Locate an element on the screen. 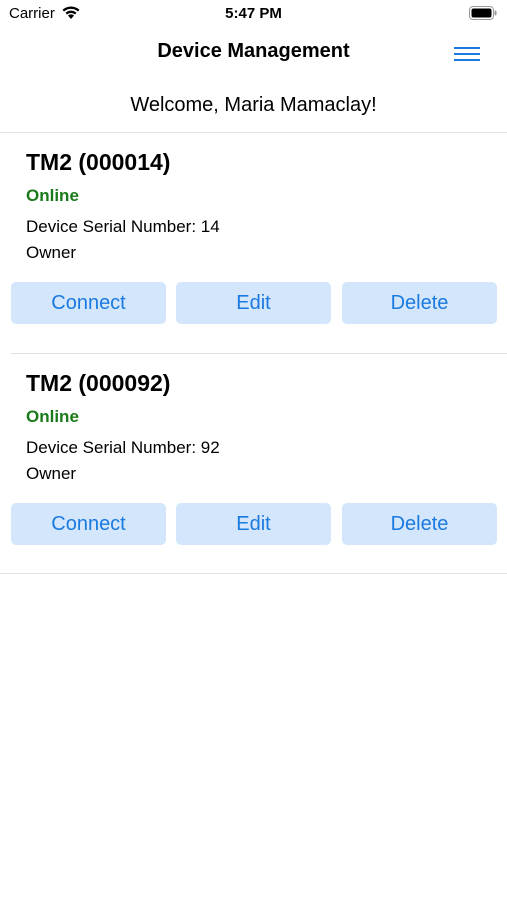 The width and height of the screenshot is (507, 900). device-name: TM2 (000092) is located at coordinates (98, 383).